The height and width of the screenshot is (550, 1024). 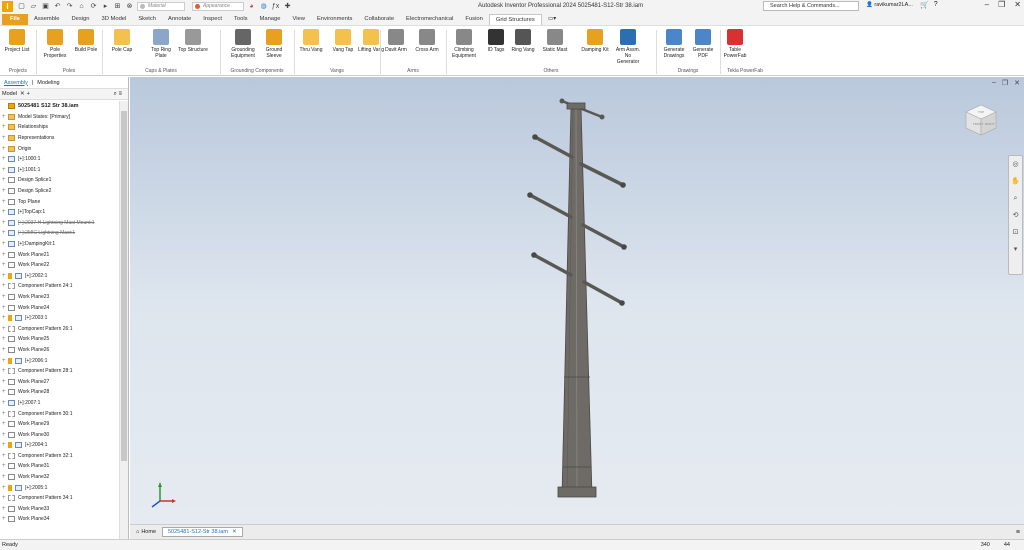 I want to click on tree-item: + [+]TopCap:1, so click(x=59, y=212).